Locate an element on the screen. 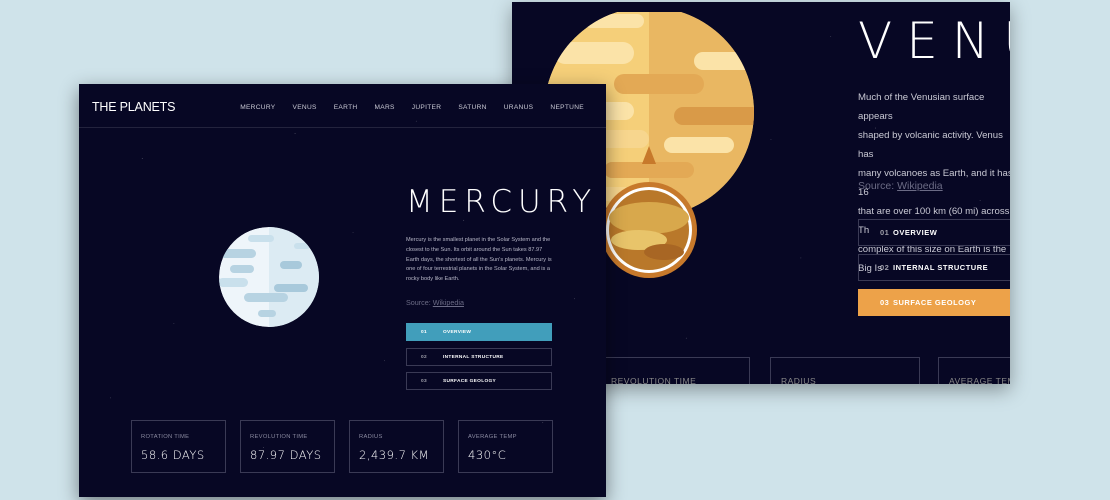 This screenshot has width=1110, height=500. stat-label: AVERAGE TEM is located at coordinates (979, 380).